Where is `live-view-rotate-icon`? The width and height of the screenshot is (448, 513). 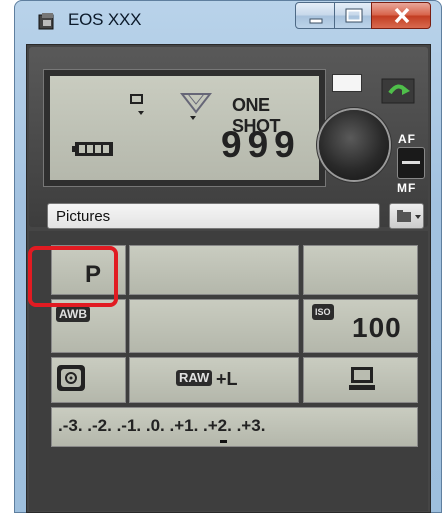
live-view-rotate-icon is located at coordinates (398, 91).